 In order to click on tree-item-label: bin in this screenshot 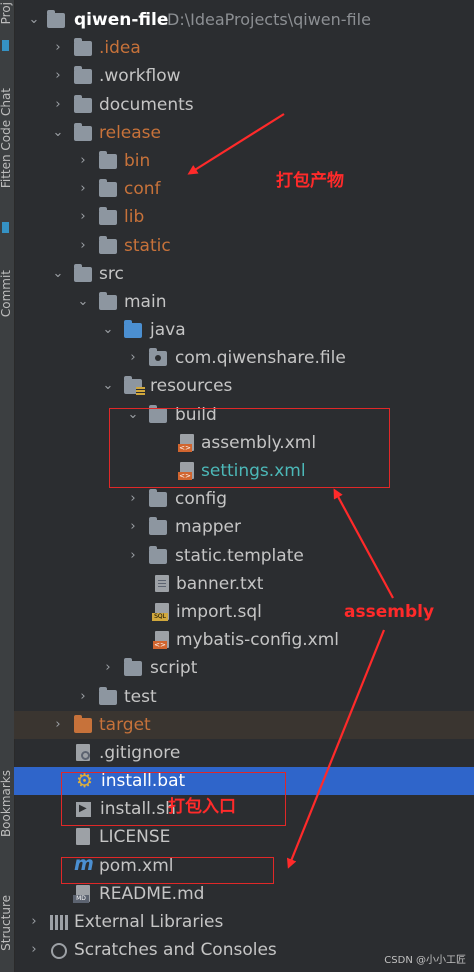, I will do `click(137, 160)`.